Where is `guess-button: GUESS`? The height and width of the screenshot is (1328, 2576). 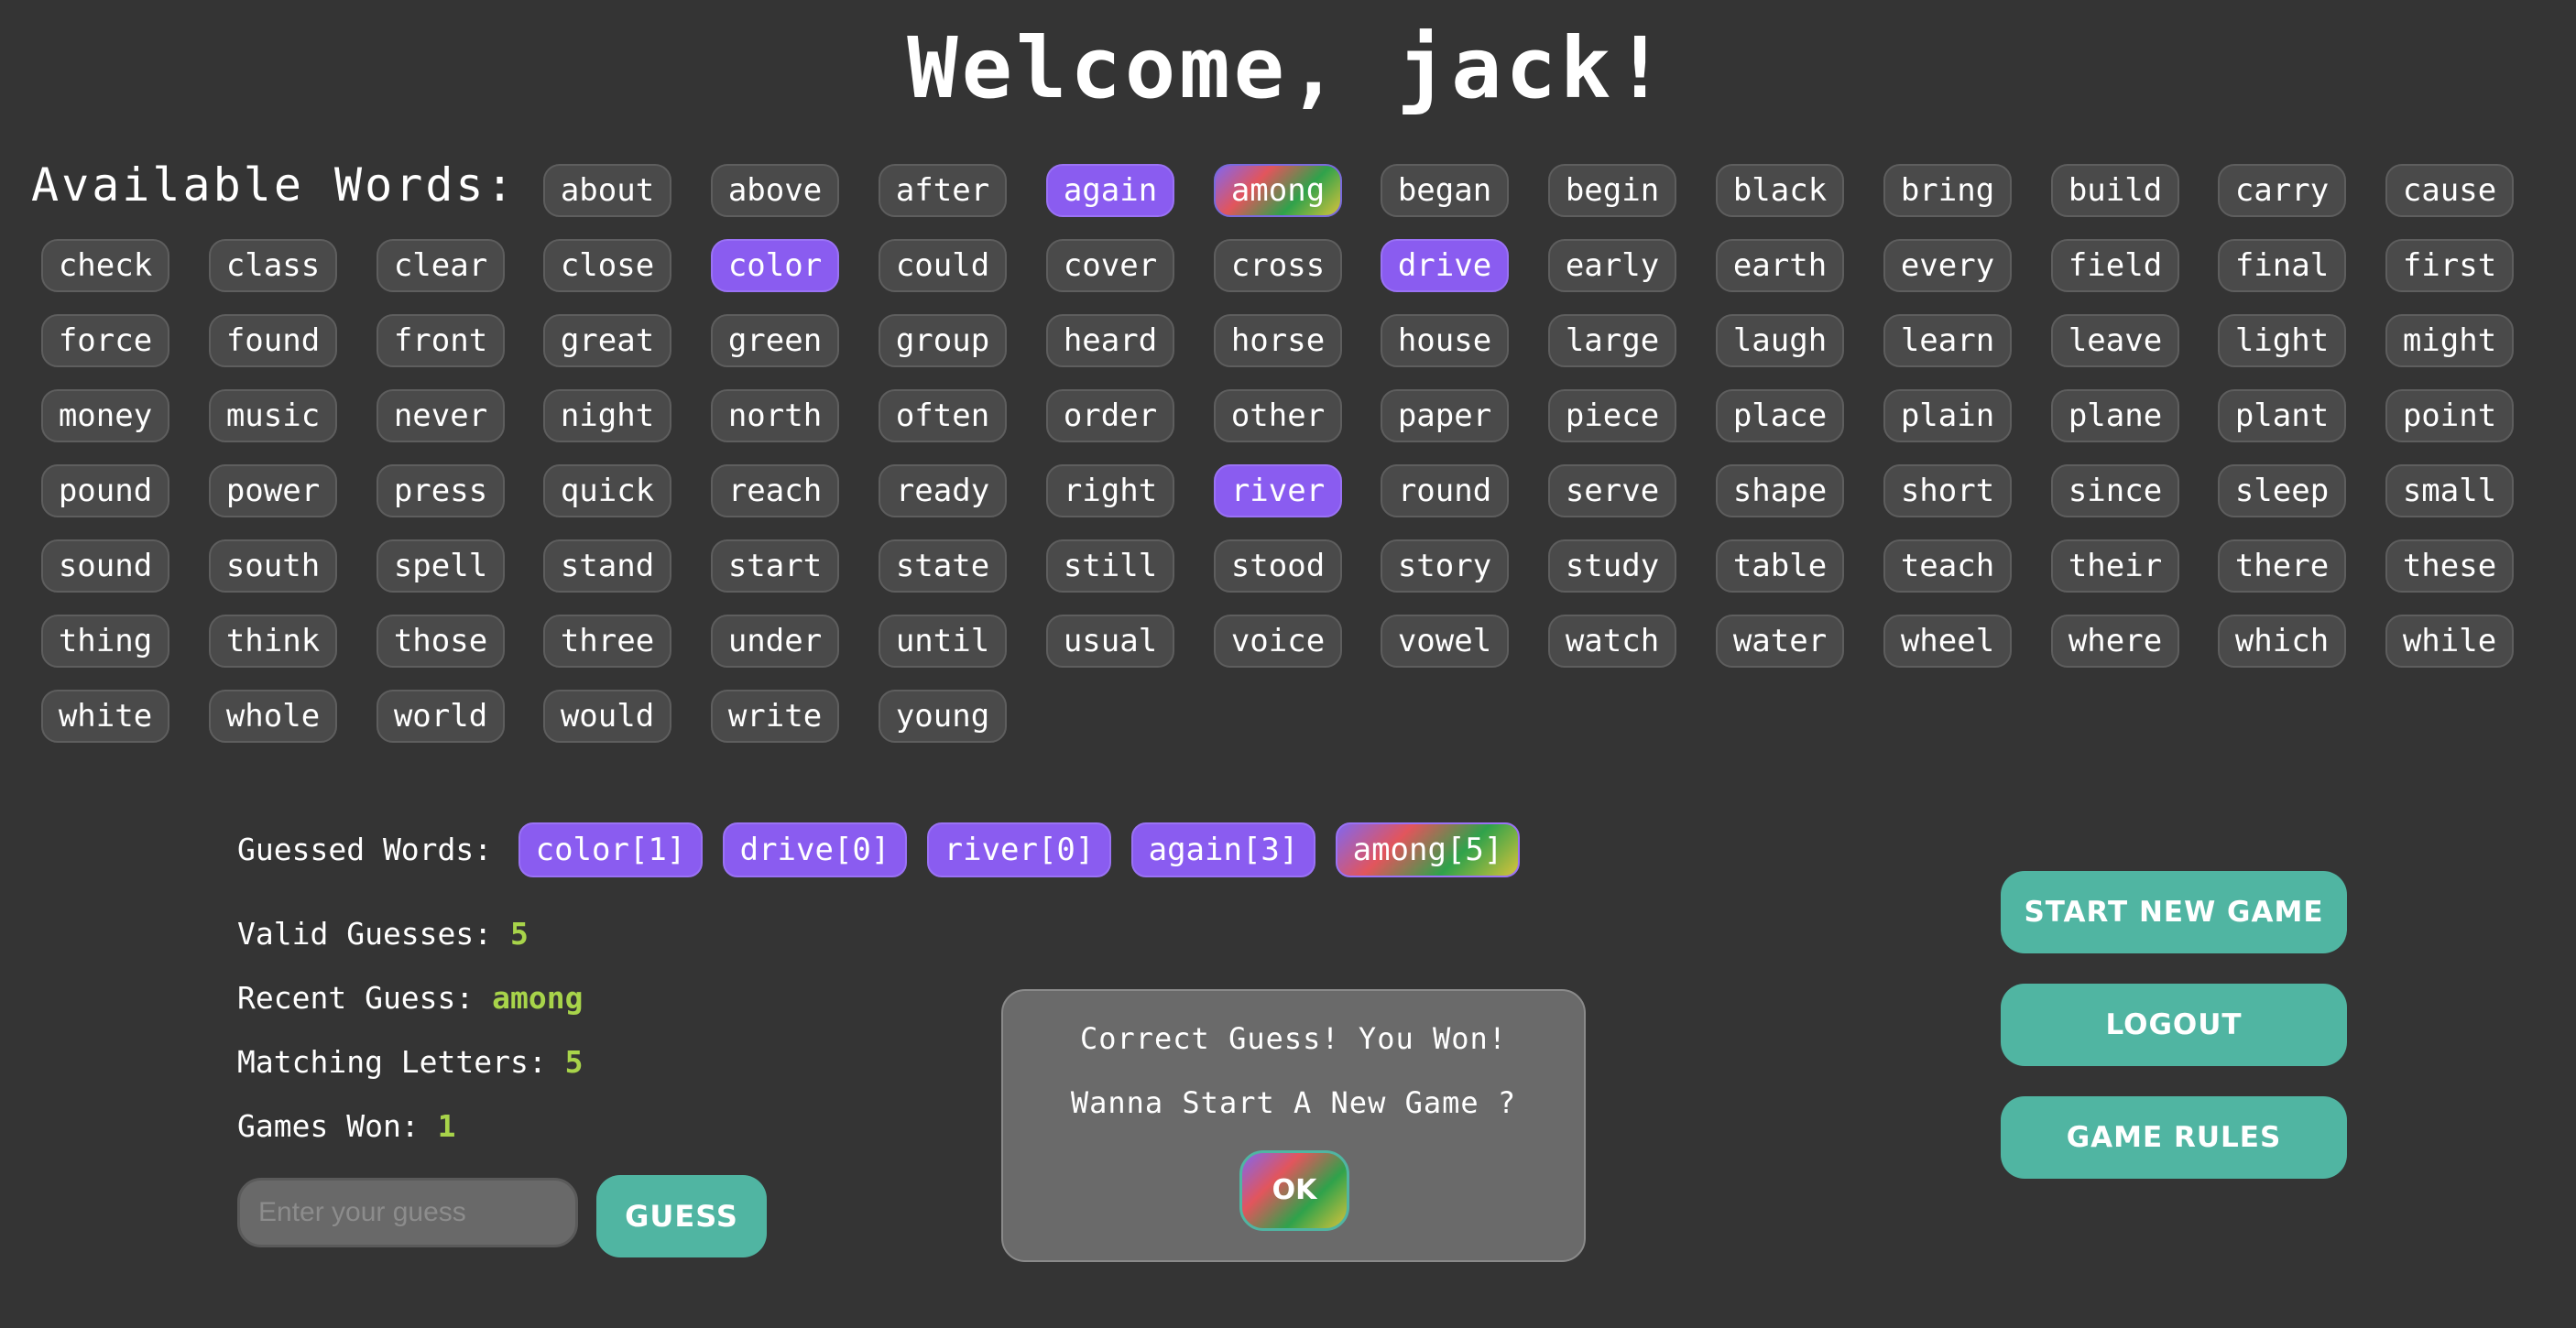 guess-button: GUESS is located at coordinates (682, 1216).